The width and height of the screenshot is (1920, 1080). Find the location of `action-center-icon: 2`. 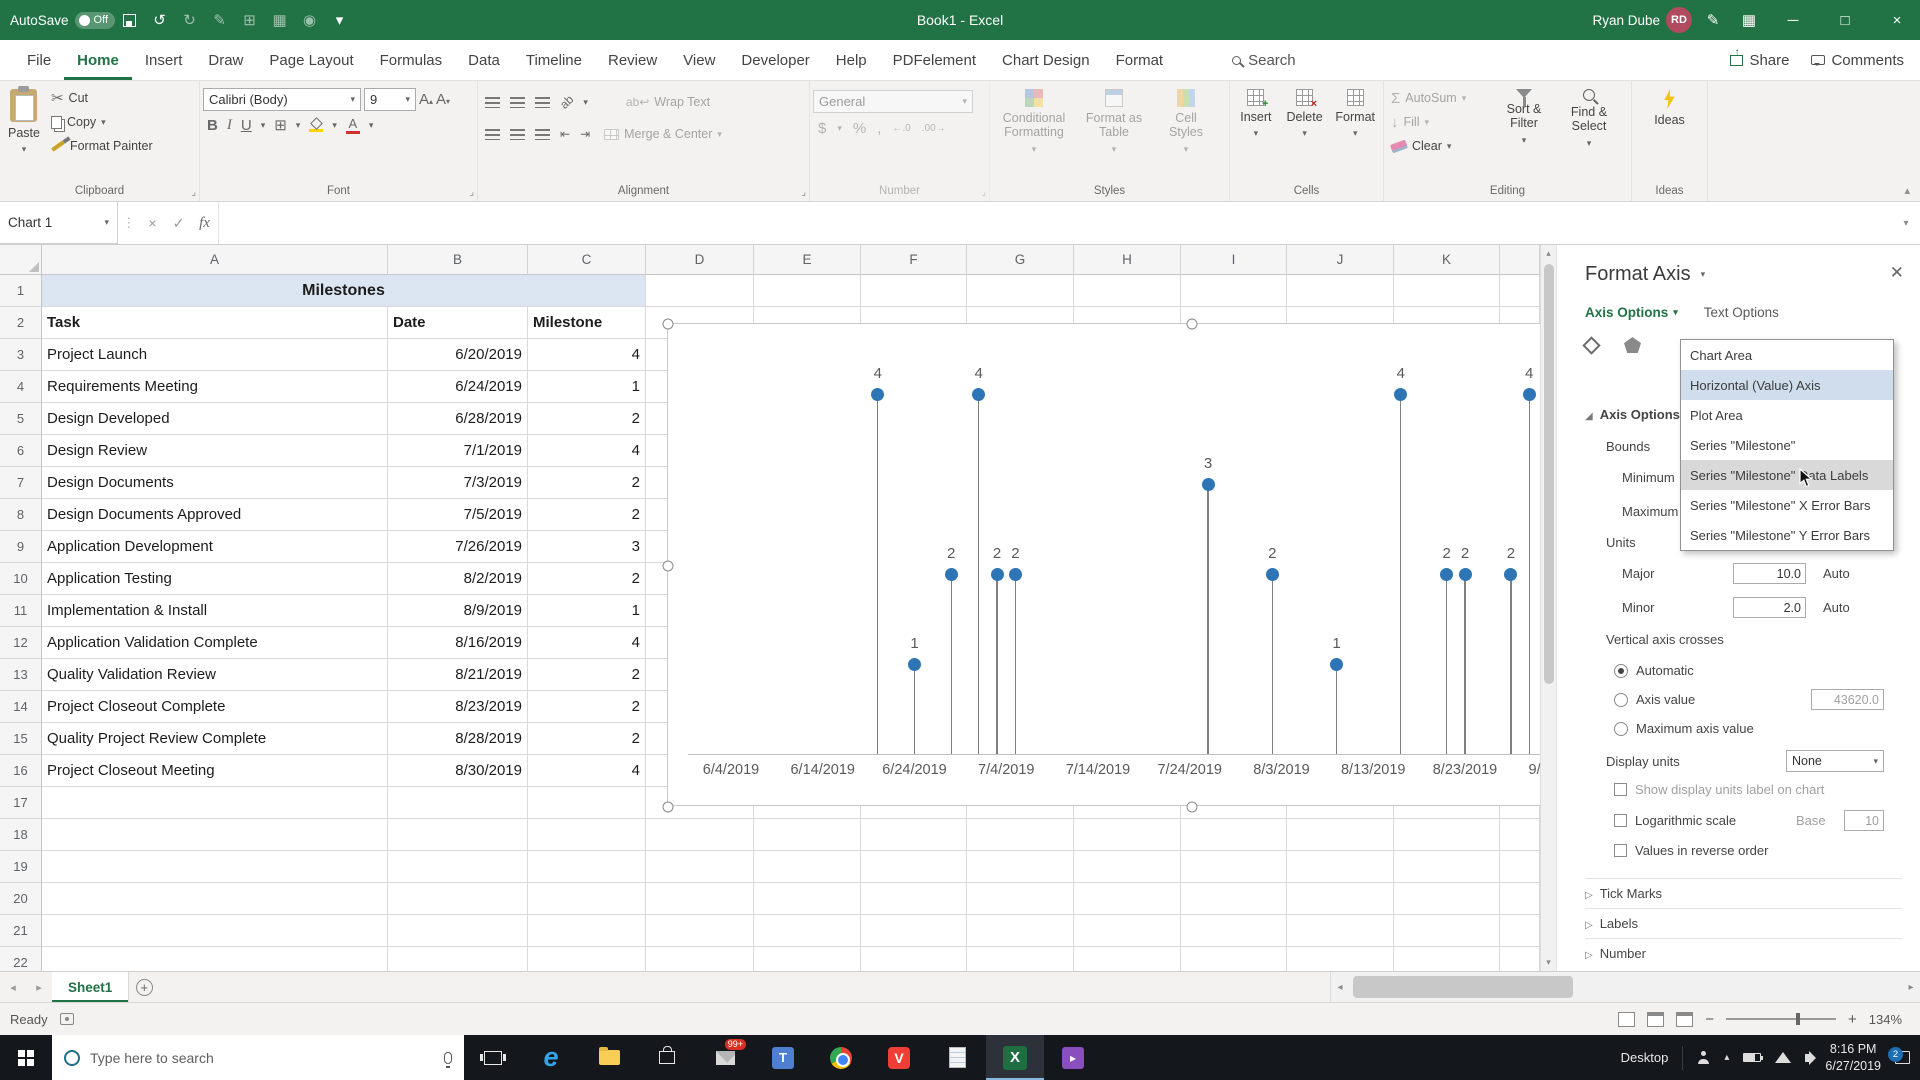

action-center-icon: 2 is located at coordinates (1899, 1055).